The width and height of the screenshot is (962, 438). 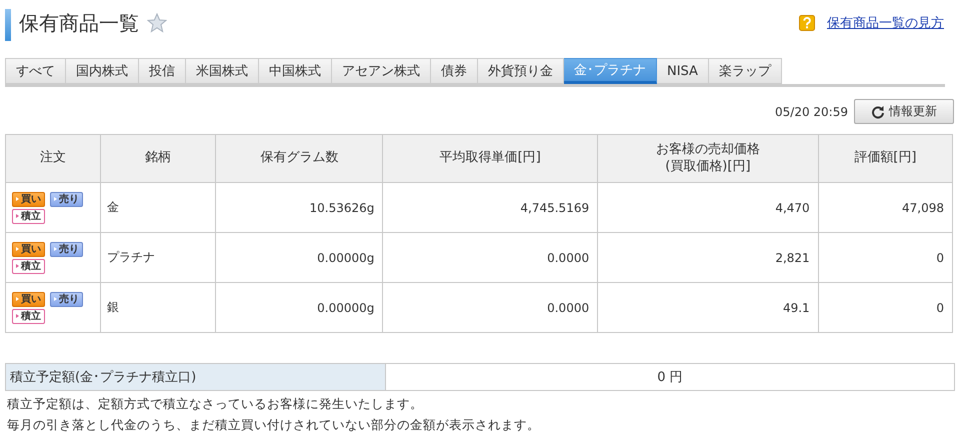 What do you see at coordinates (885, 158) in the screenshot?
I see `column-header: 評価額[円]` at bounding box center [885, 158].